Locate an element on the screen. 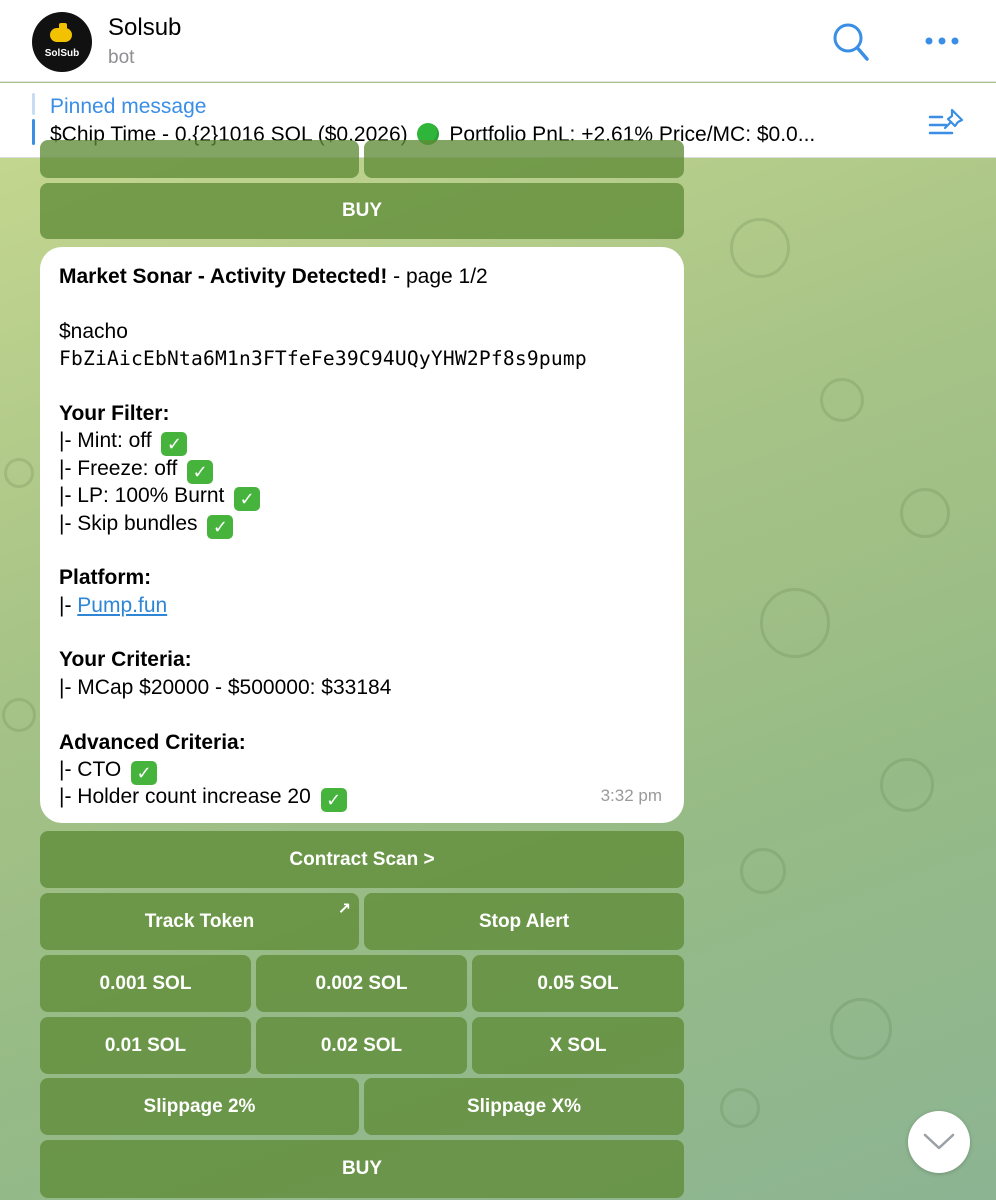 The height and width of the screenshot is (1200, 996). prev-buy-button: BUY is located at coordinates (362, 211).